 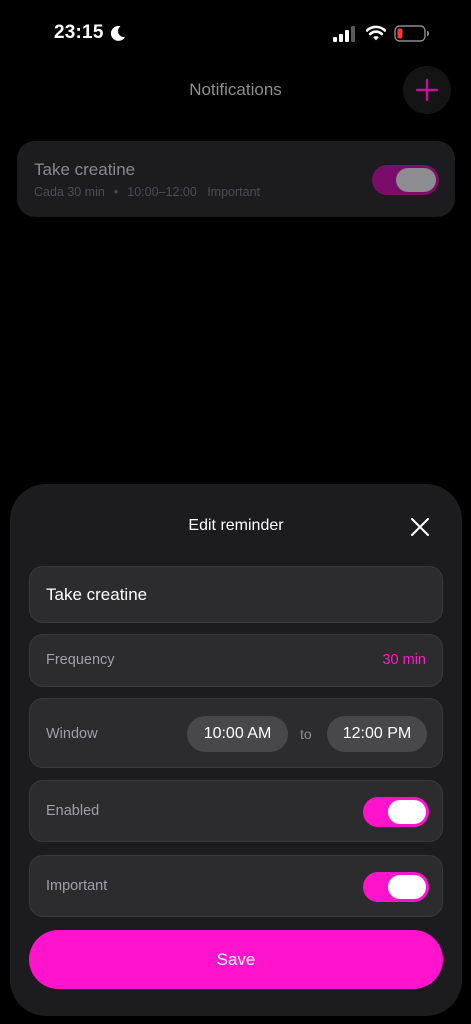 What do you see at coordinates (236, 959) in the screenshot?
I see `save-button: Save` at bounding box center [236, 959].